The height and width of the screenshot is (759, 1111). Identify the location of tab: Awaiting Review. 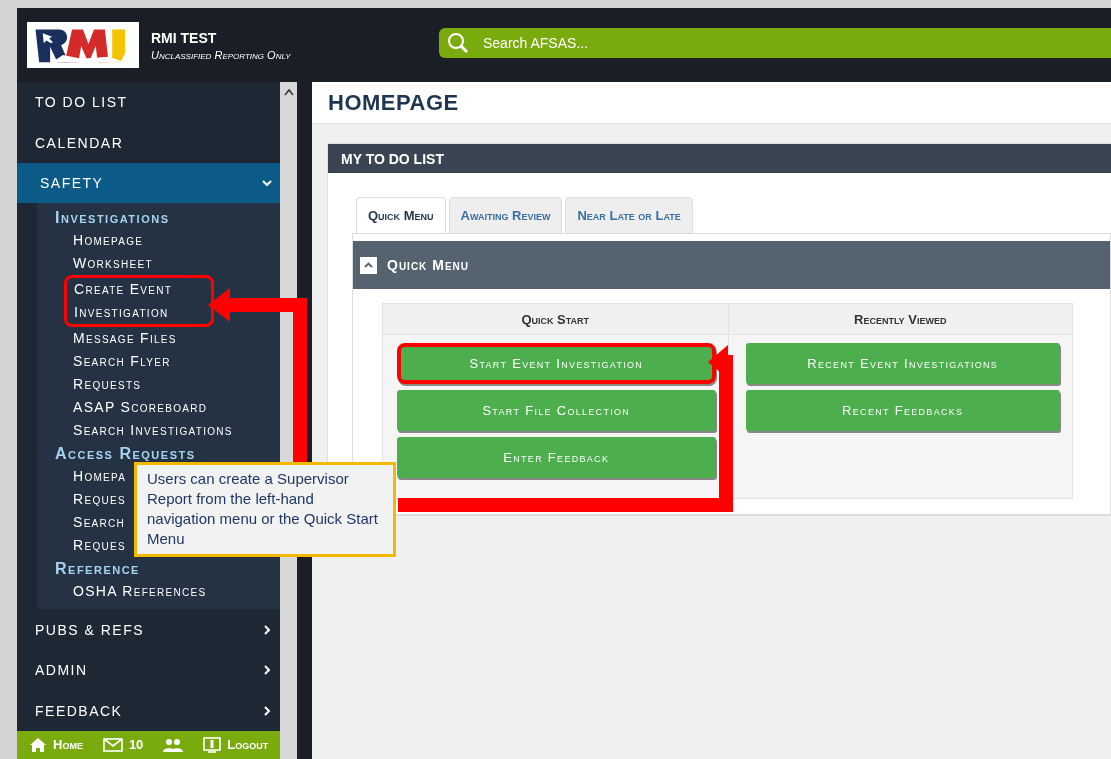
(505, 215).